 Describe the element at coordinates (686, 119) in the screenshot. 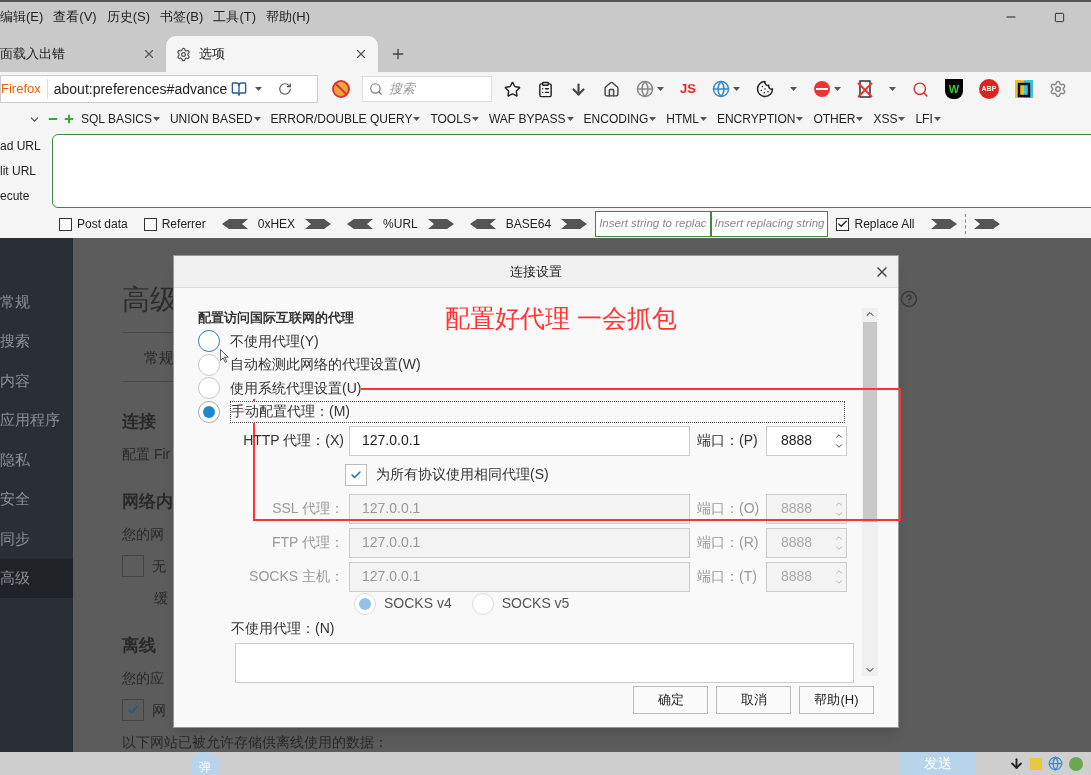

I see `hackbar-menu: HTML` at that location.